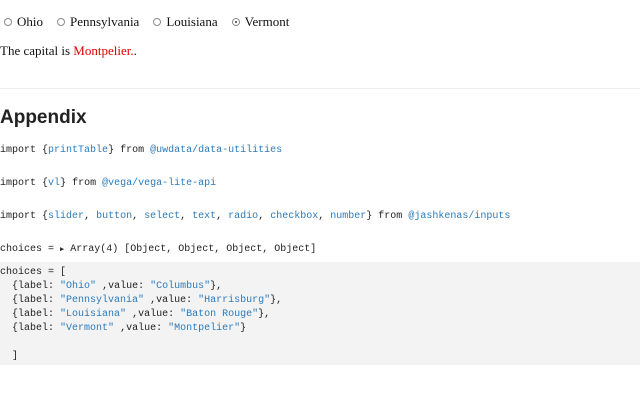  Describe the element at coordinates (103, 50) in the screenshot. I see `capital-city: Montpelier.` at that location.